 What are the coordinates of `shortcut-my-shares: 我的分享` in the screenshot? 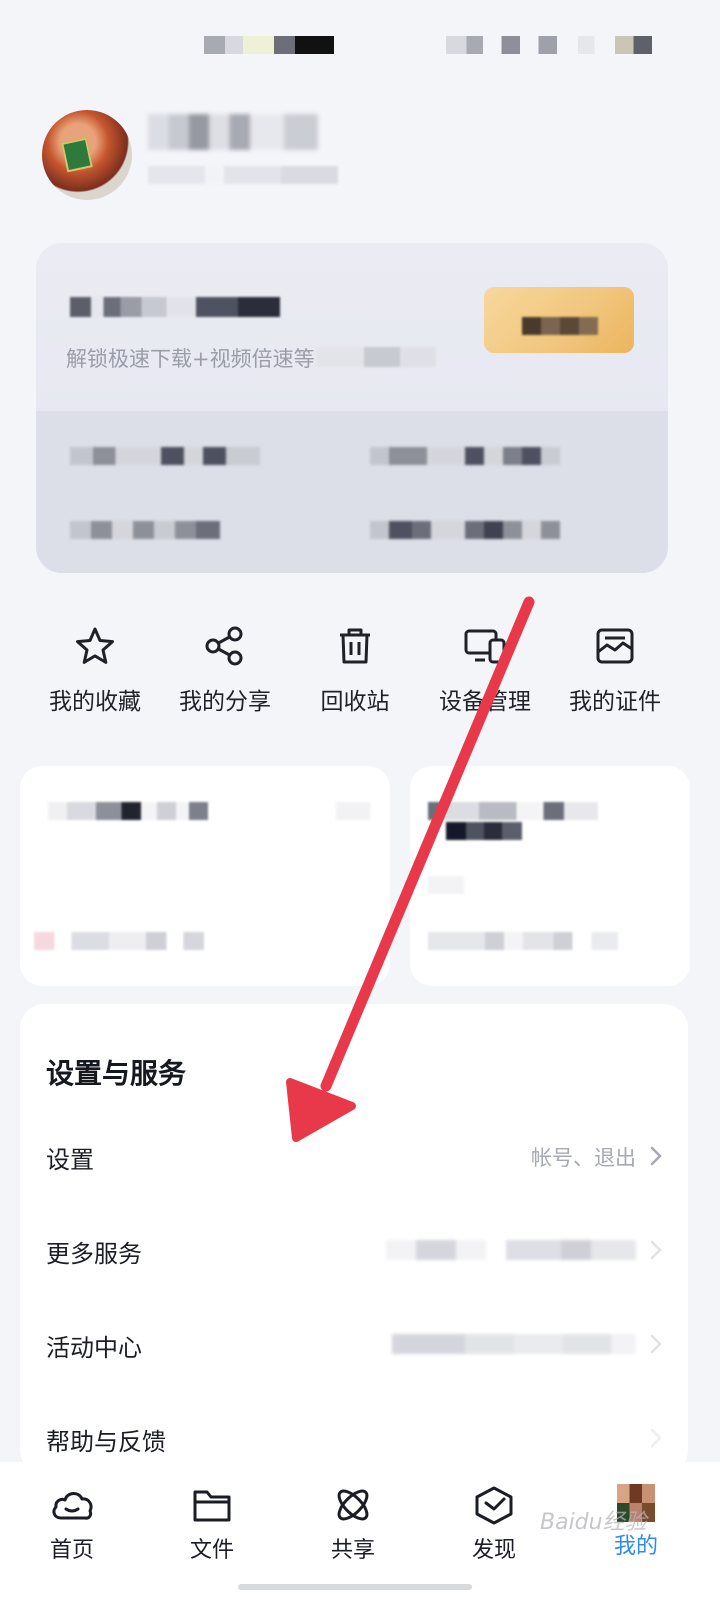 It's located at (225, 670).